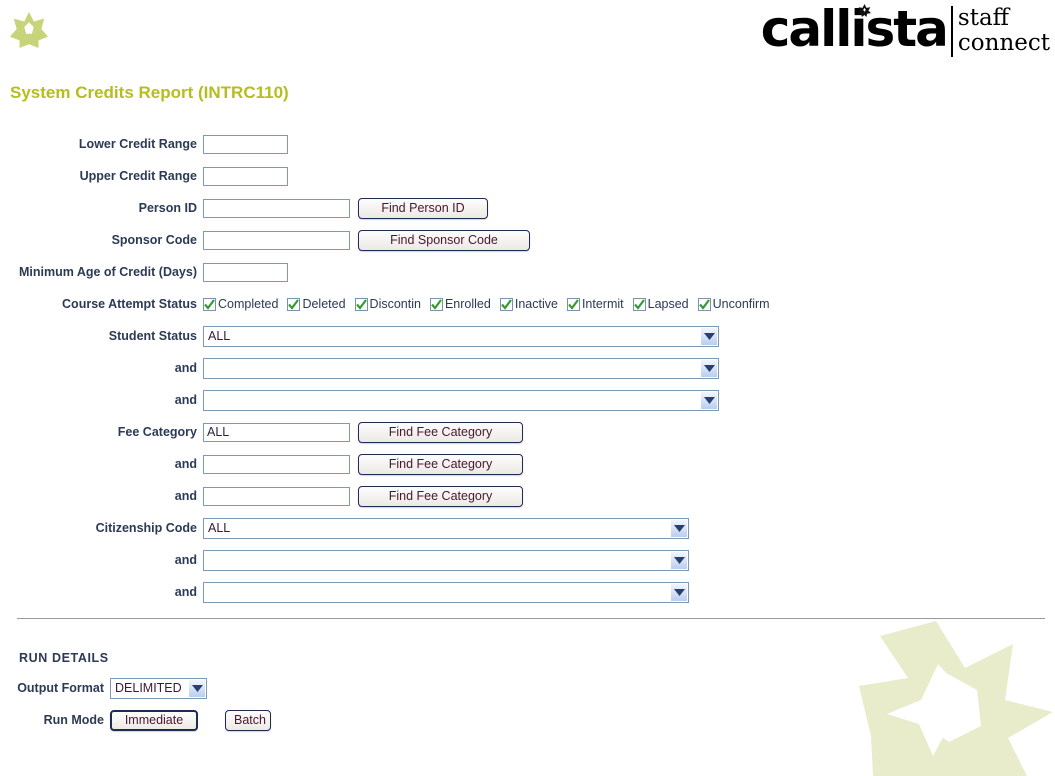 The height and width of the screenshot is (776, 1055). I want to click on field-row-student-status-3: and, so click(527, 400).